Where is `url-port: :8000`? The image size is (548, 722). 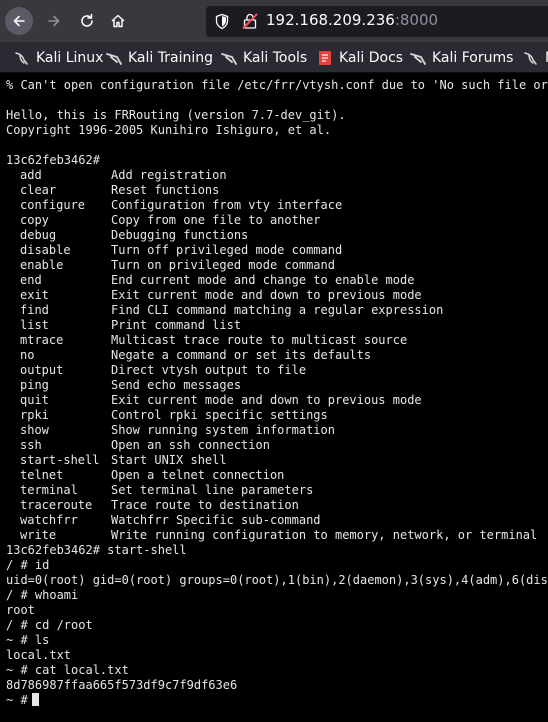 url-port: :8000 is located at coordinates (416, 20).